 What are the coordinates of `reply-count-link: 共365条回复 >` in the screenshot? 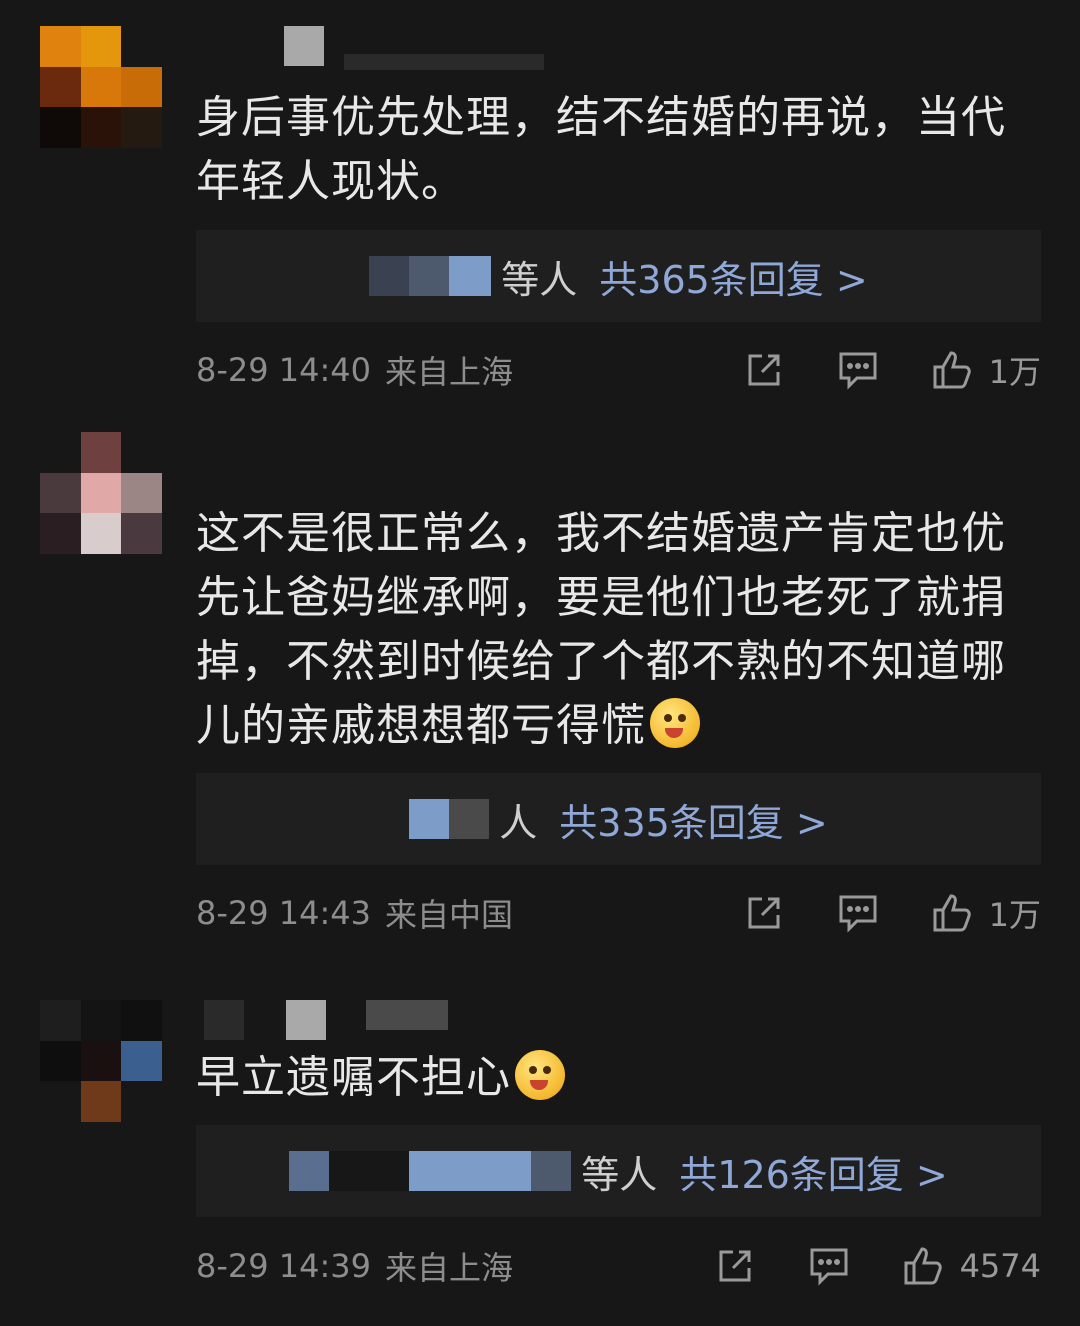 It's located at (733, 276).